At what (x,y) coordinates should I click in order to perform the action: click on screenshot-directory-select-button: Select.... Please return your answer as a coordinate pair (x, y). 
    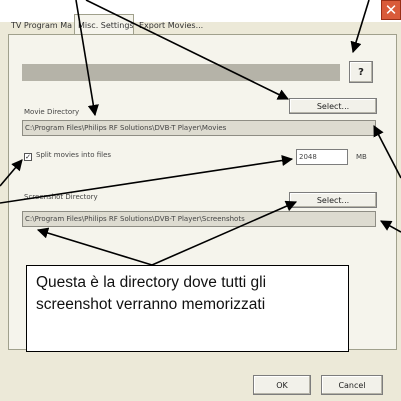
    Looking at the image, I should click on (333, 200).